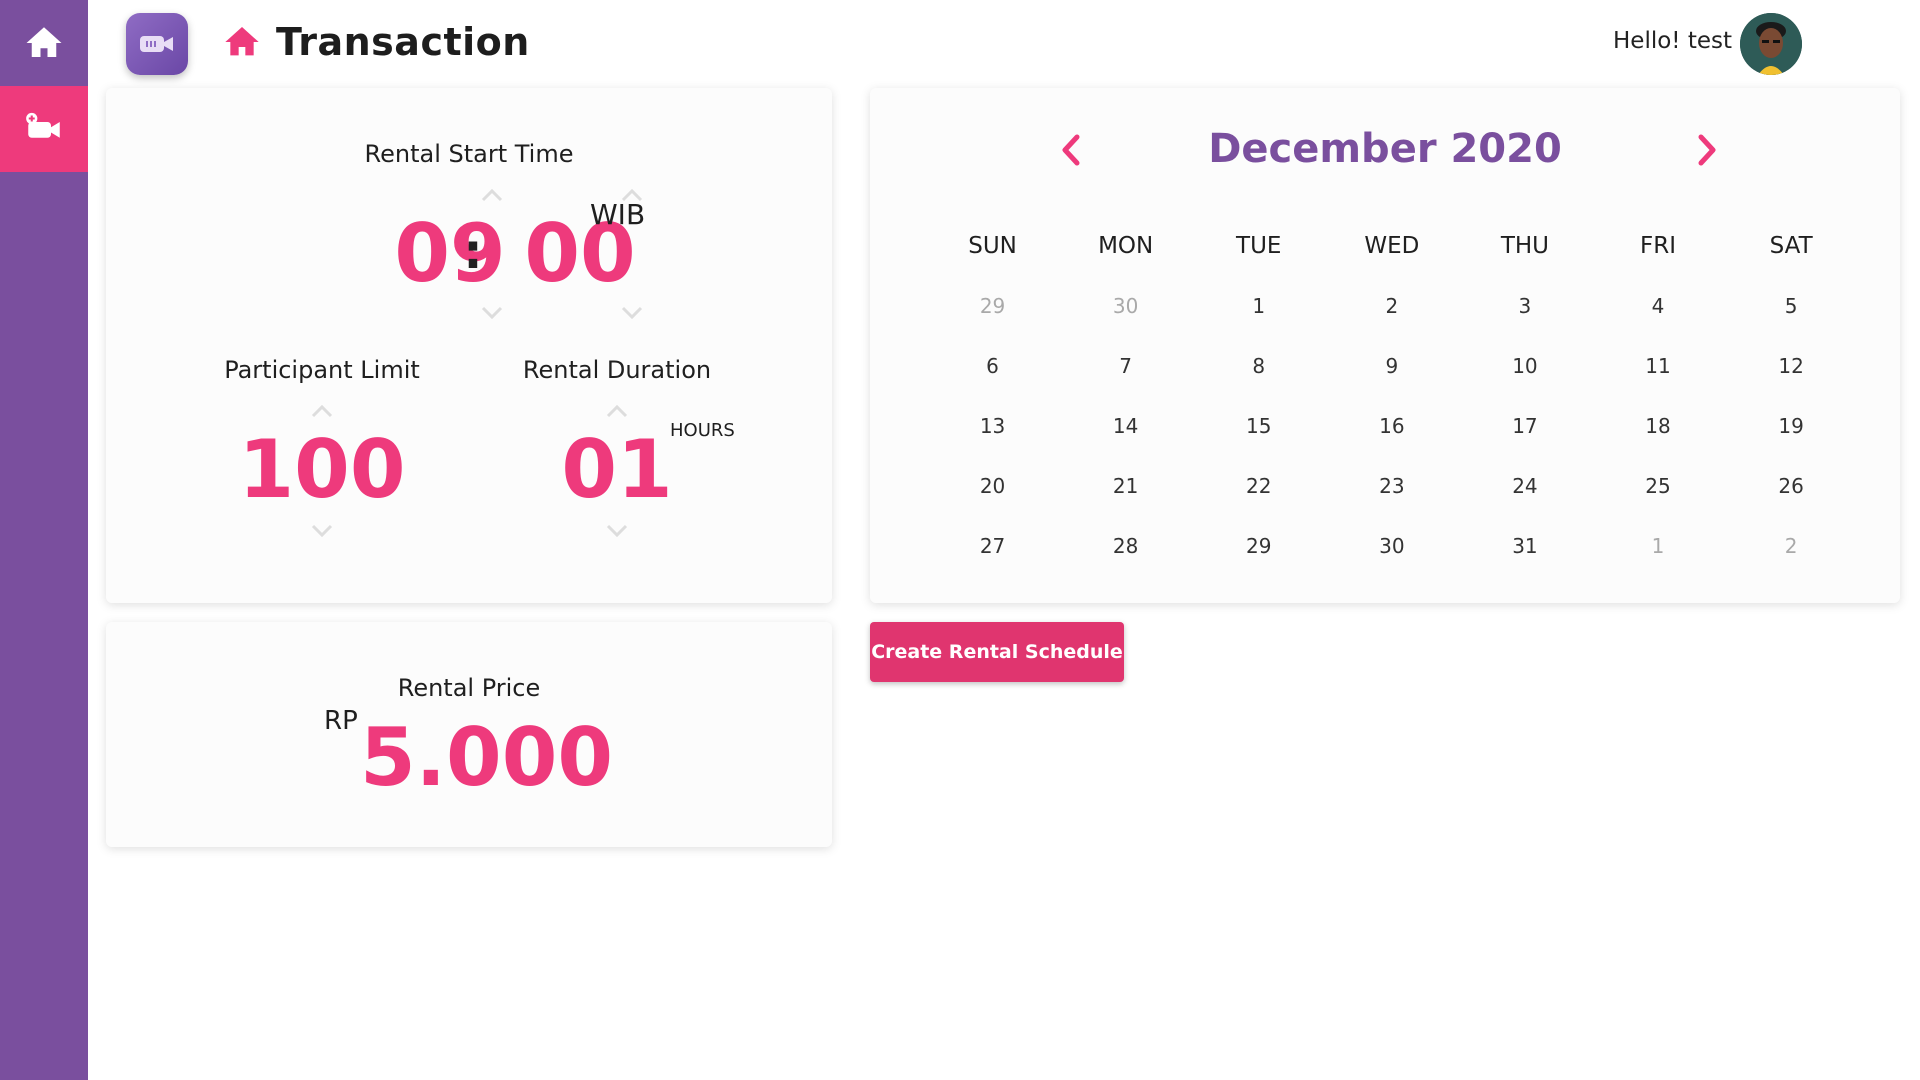 This screenshot has height=1080, width=1920. Describe the element at coordinates (1525, 246) in the screenshot. I see `weekday-thu: THU` at that location.